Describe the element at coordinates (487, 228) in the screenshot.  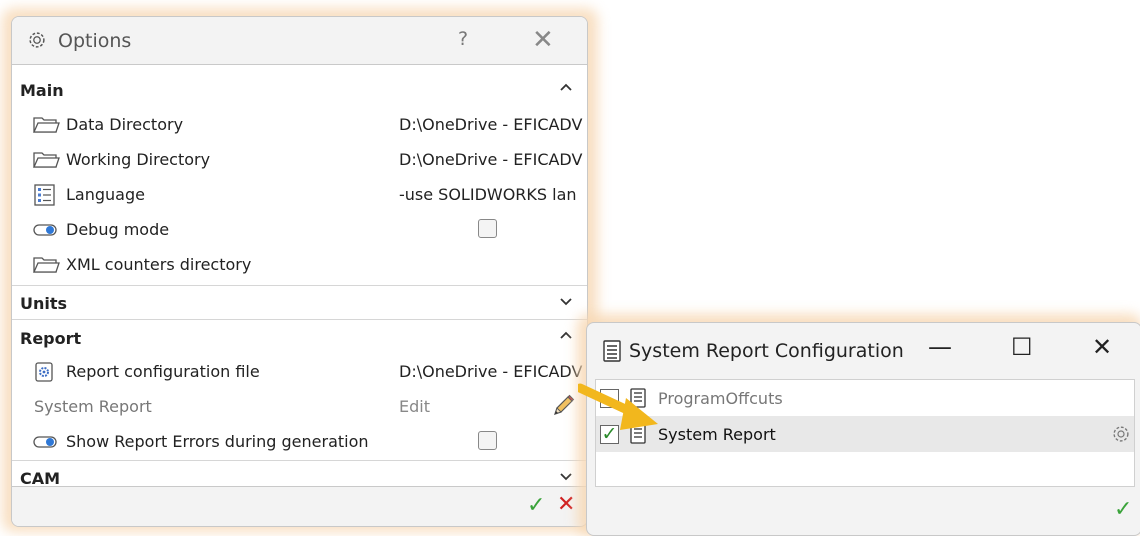
I see `debug-mode-checkbox` at that location.